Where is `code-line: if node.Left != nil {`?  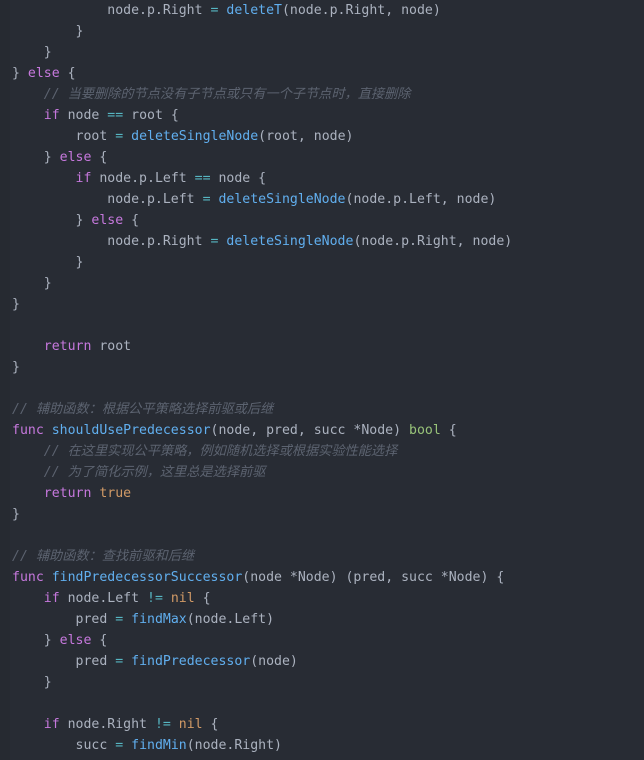 code-line: if node.Left != nil { is located at coordinates (322, 598).